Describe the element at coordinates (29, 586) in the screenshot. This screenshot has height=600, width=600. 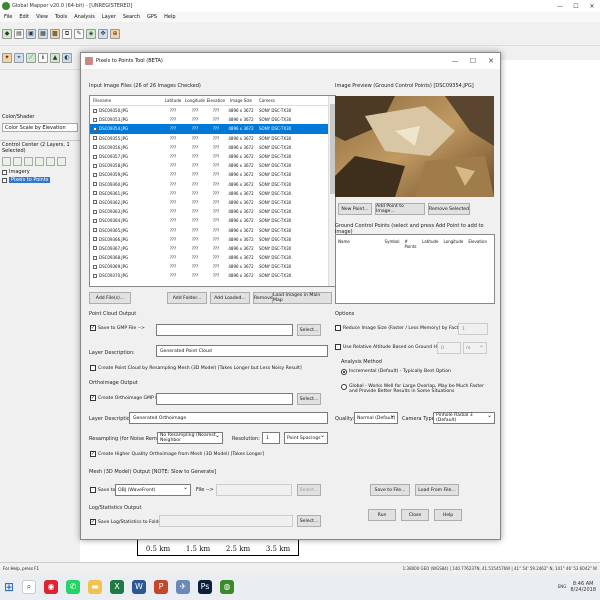
I see `search-icon: ⌕` at that location.